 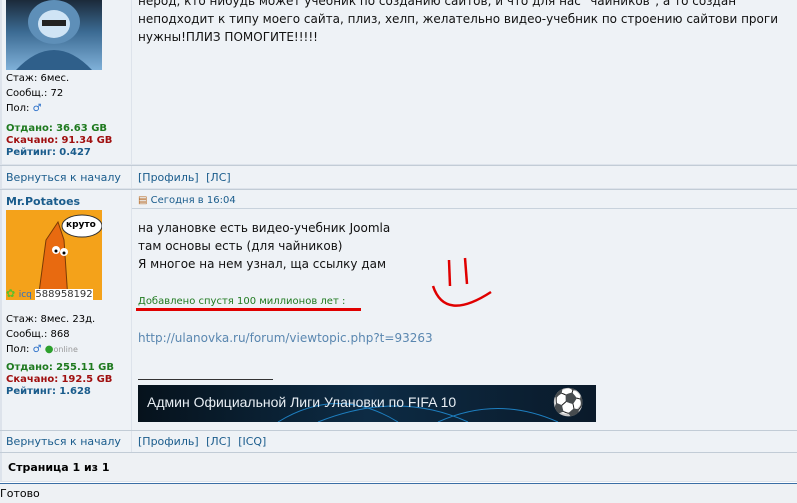 I want to click on author-gender-row: Пол: ♂, so click(x=59, y=109).